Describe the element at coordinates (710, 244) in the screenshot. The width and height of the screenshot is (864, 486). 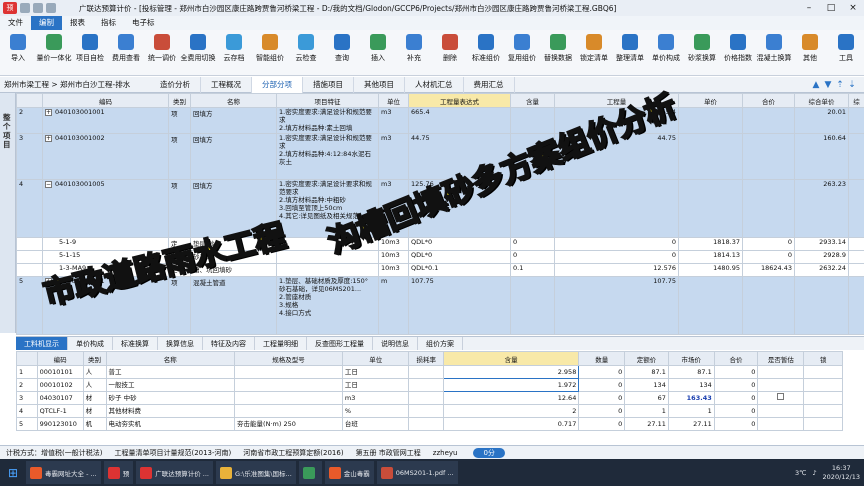
I see `cell-price: 1818.37` at that location.